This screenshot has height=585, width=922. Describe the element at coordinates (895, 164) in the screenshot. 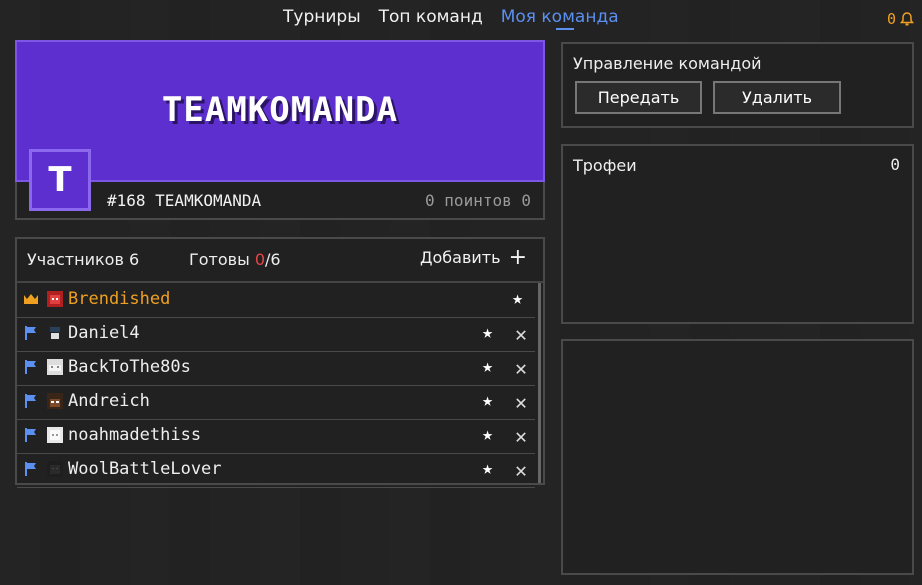

I see `trophies-count: 0` at that location.